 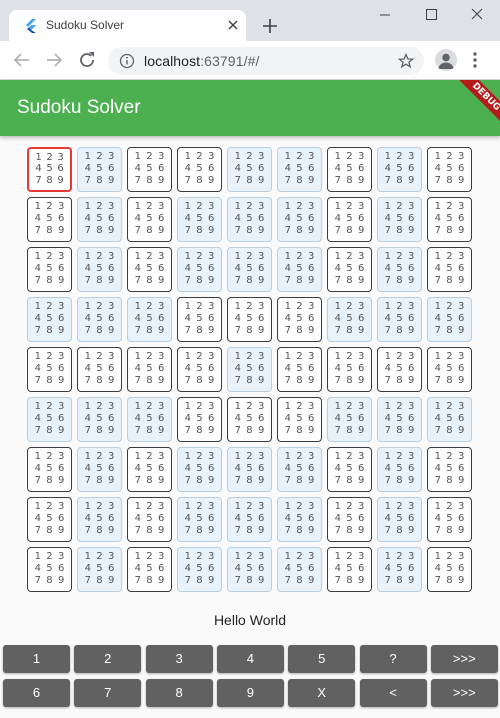 I want to click on new-tab-icon, so click(x=270, y=26).